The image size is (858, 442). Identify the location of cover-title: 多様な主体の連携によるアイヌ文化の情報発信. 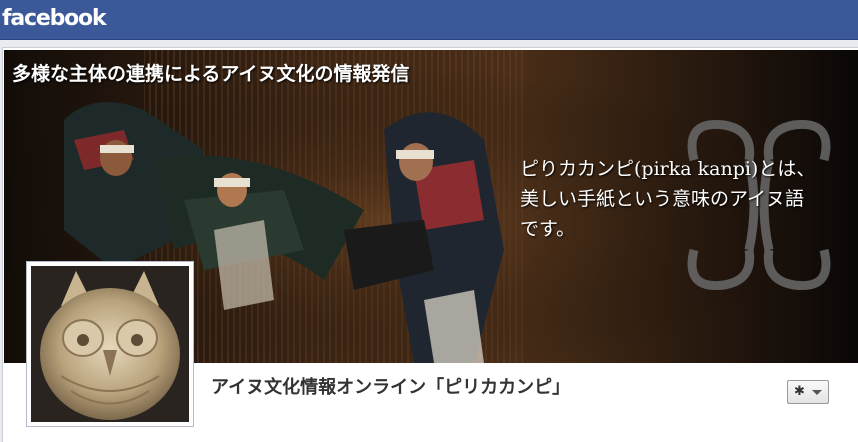
(211, 74).